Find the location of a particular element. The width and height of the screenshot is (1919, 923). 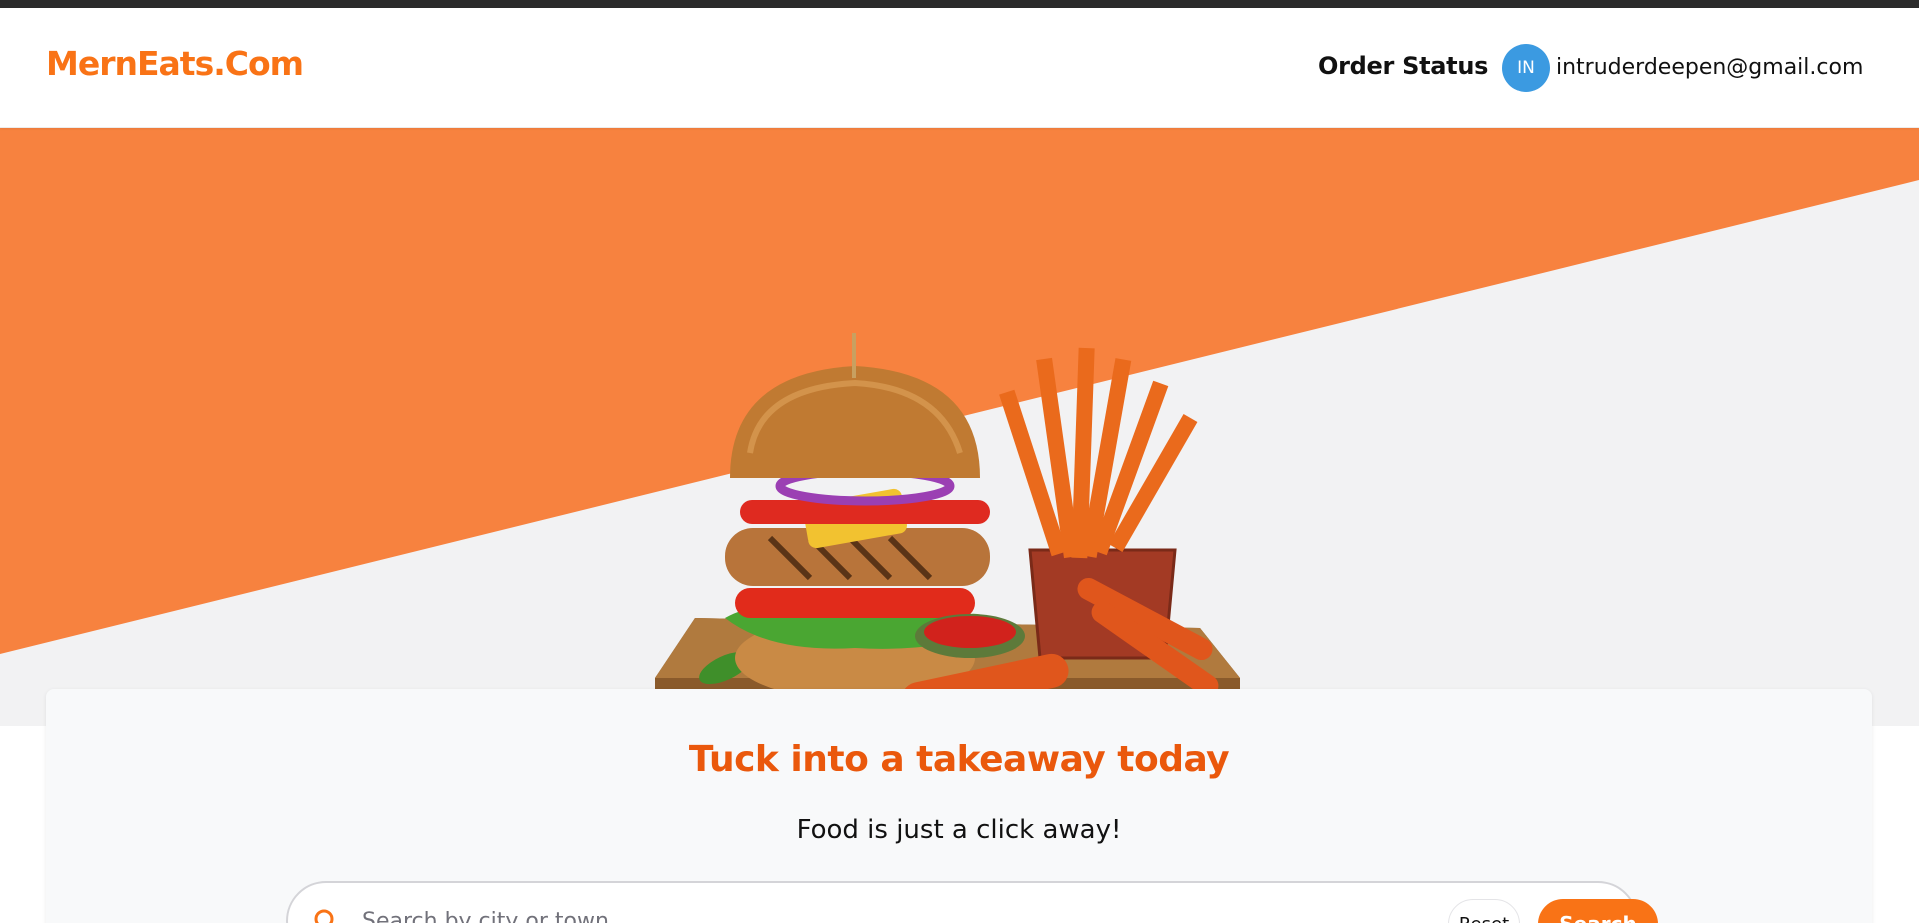

page-tagline: Food is just a click away! is located at coordinates (959, 830).